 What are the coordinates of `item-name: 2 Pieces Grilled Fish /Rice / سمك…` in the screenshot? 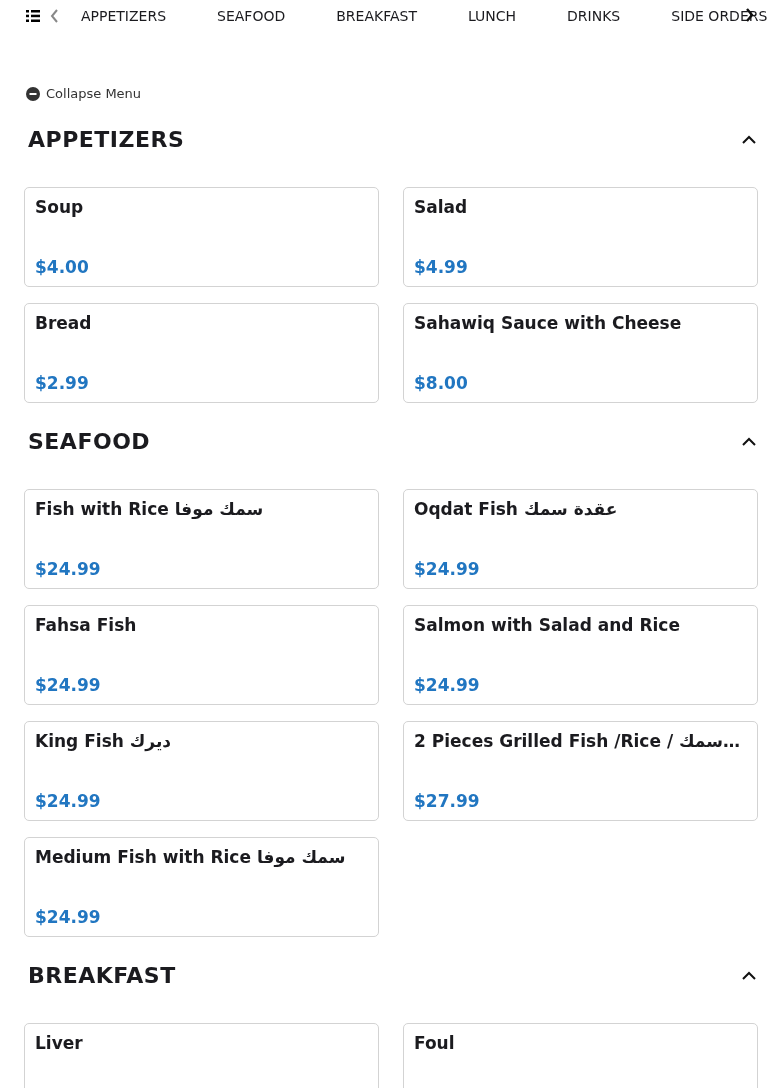 It's located at (577, 741).